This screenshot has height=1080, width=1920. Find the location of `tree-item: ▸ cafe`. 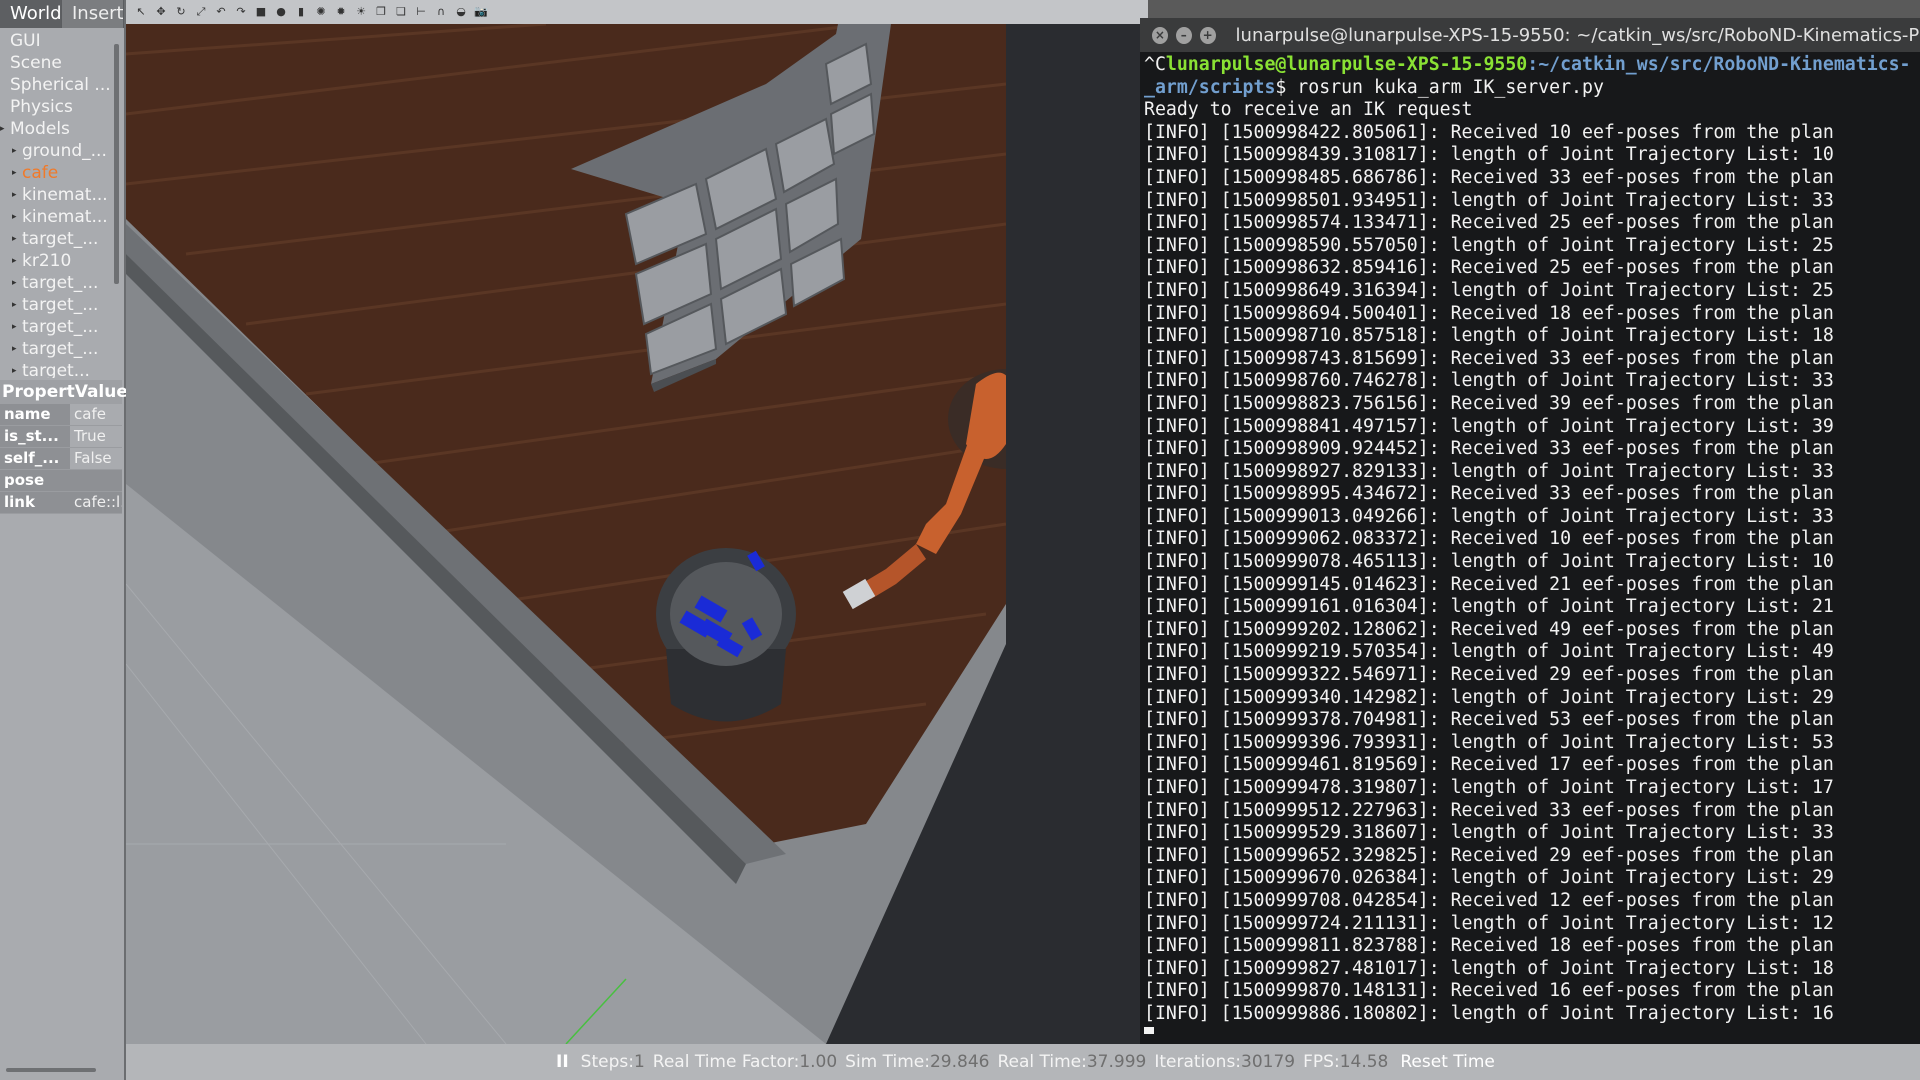

tree-item: ▸ cafe is located at coordinates (59, 173).